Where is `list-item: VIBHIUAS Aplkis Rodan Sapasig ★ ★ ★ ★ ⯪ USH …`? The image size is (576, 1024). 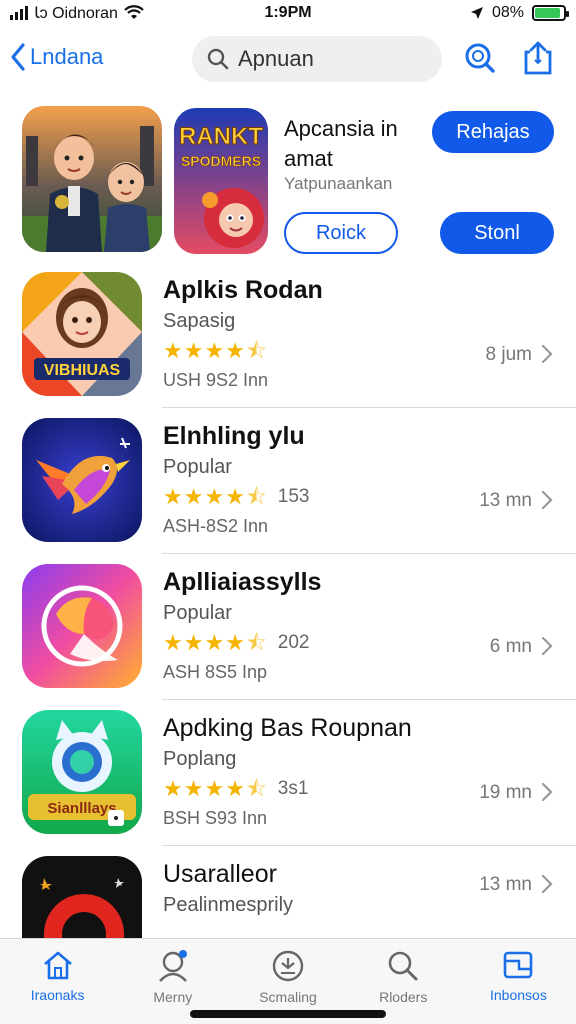
list-item: VIBHIUAS Aplkis Rodan Sapasig ★ ★ ★ ★ ⯪ USH … is located at coordinates (288, 335).